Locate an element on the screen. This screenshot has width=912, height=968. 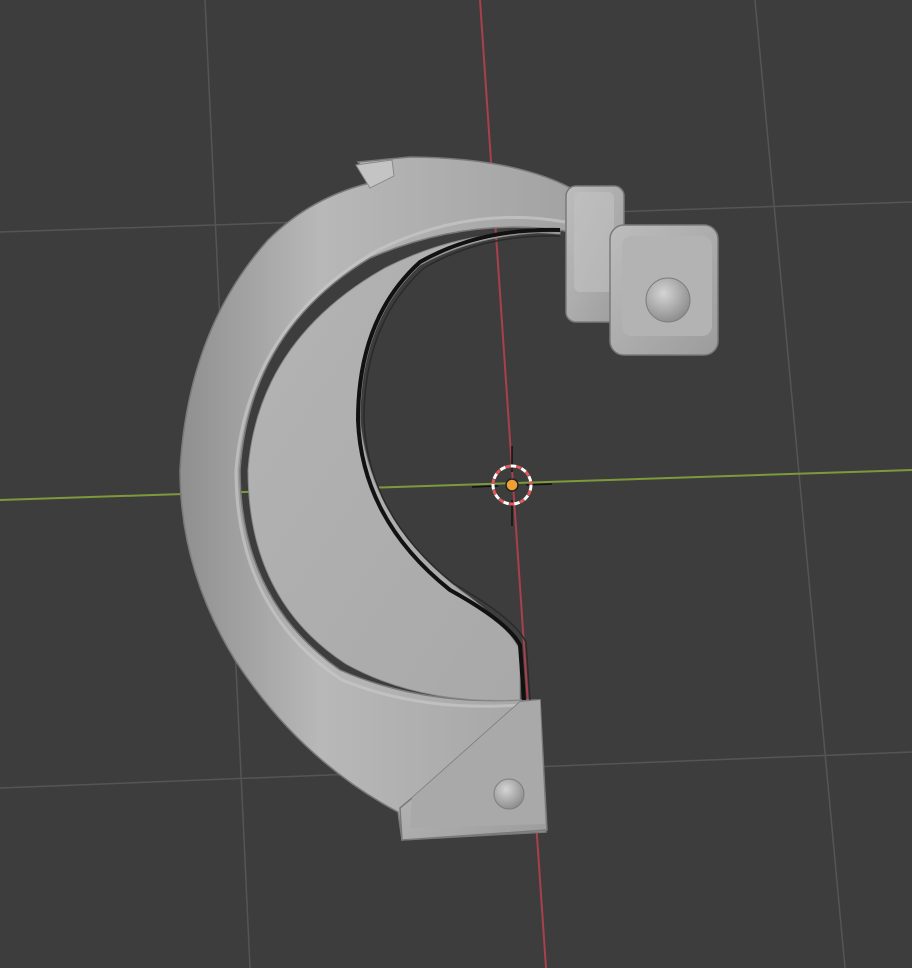
bottom-knob is located at coordinates (509, 794).